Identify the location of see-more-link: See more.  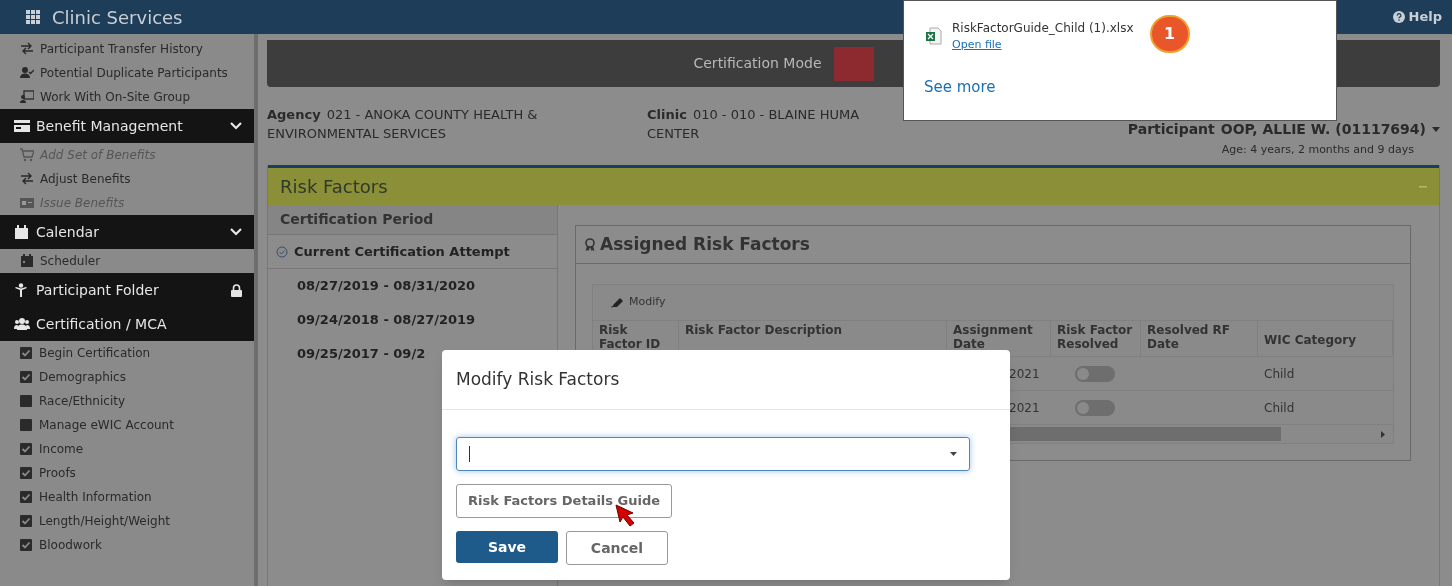
(960, 86).